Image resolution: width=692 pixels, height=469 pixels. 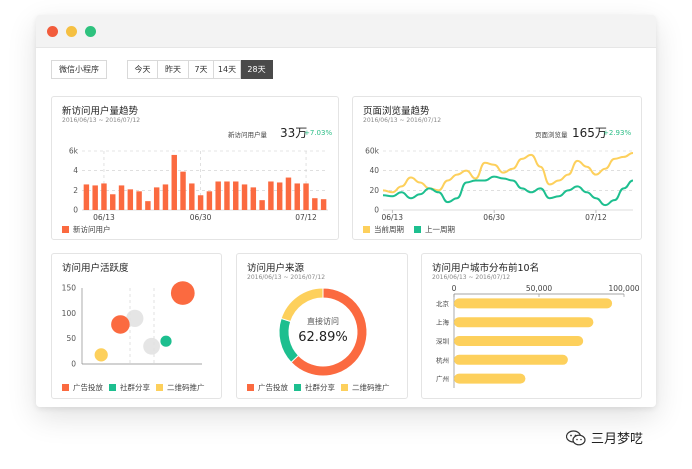 I want to click on range-button-3: 14天, so click(x=227, y=69).